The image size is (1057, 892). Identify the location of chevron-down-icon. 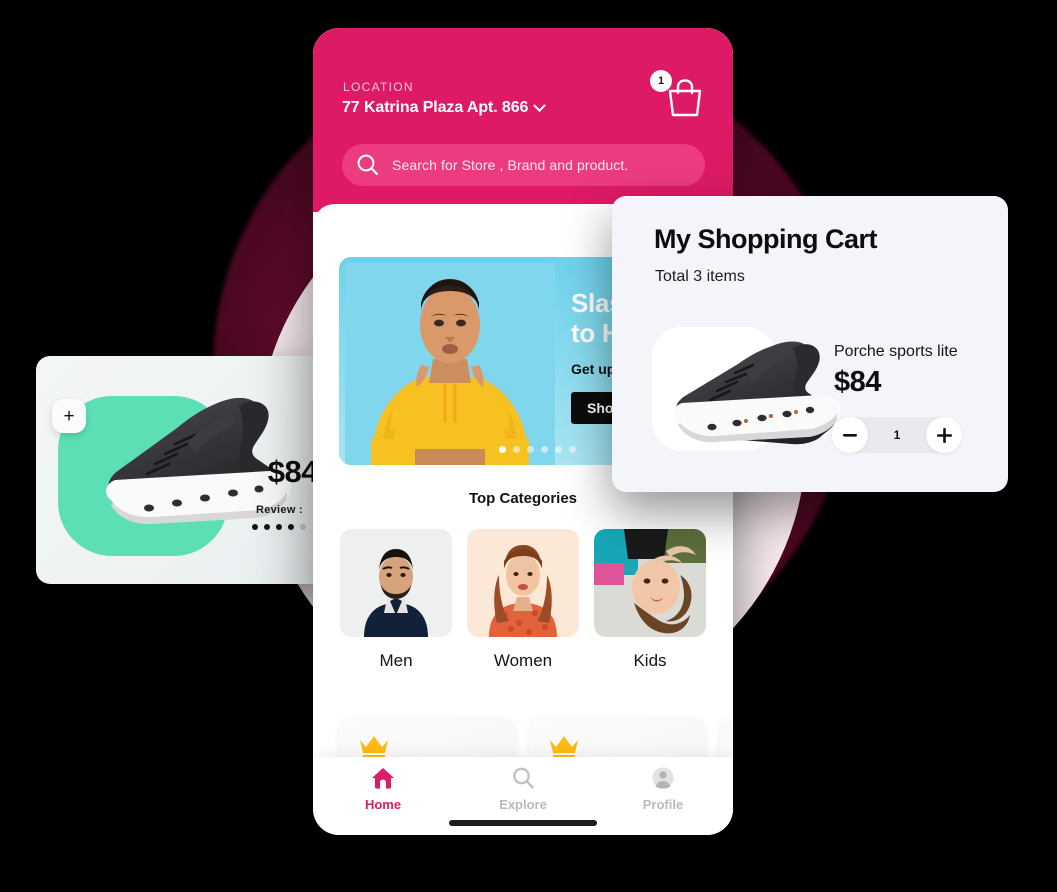
(540, 105).